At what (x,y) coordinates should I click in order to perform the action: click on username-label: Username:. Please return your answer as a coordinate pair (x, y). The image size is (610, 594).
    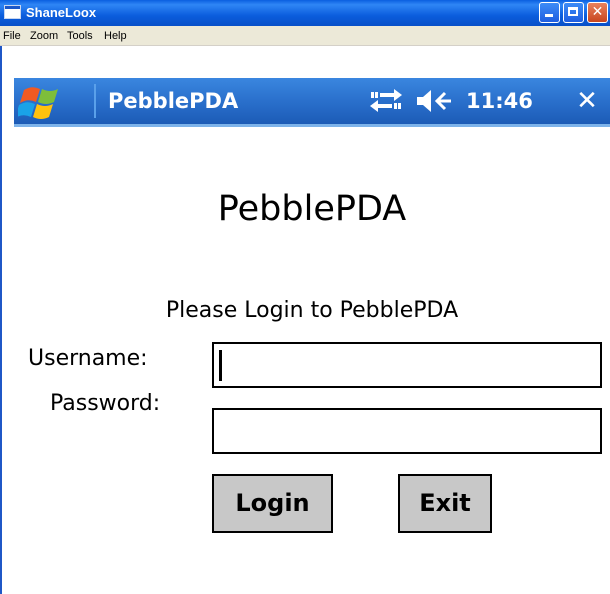
    Looking at the image, I should click on (88, 358).